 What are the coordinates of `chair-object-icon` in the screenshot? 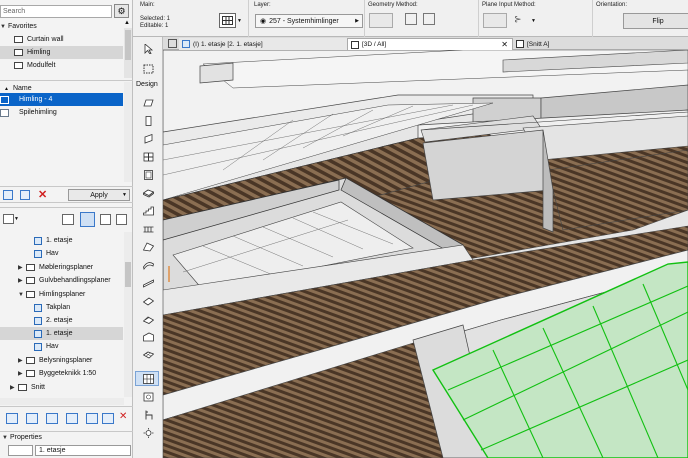 It's located at (148, 414).